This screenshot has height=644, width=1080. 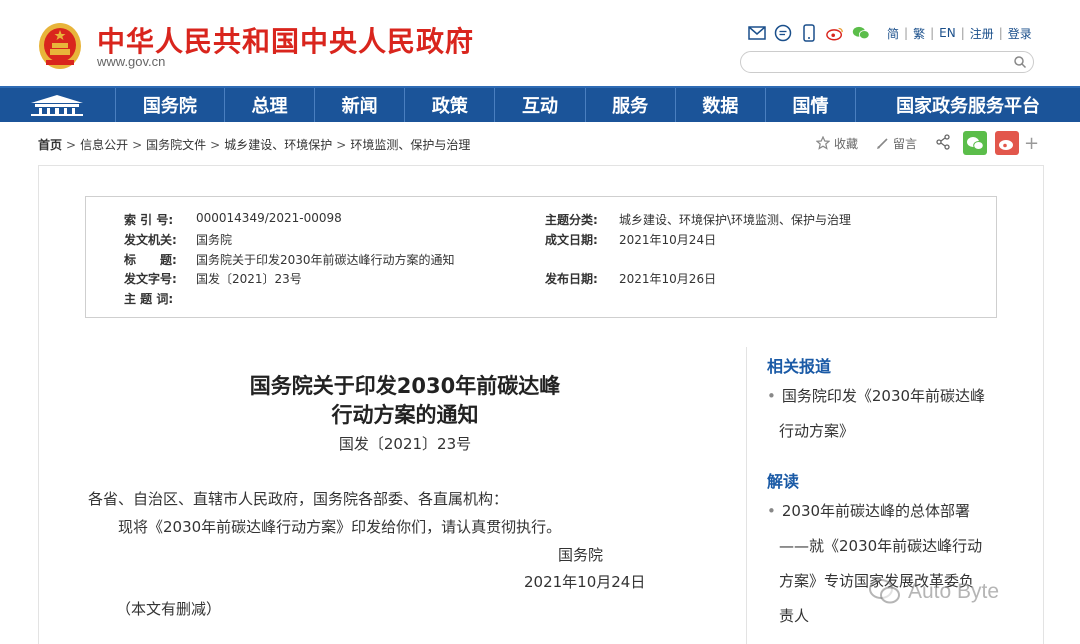 What do you see at coordinates (721, 105) in the screenshot?
I see `nav-item-data: 数据` at bounding box center [721, 105].